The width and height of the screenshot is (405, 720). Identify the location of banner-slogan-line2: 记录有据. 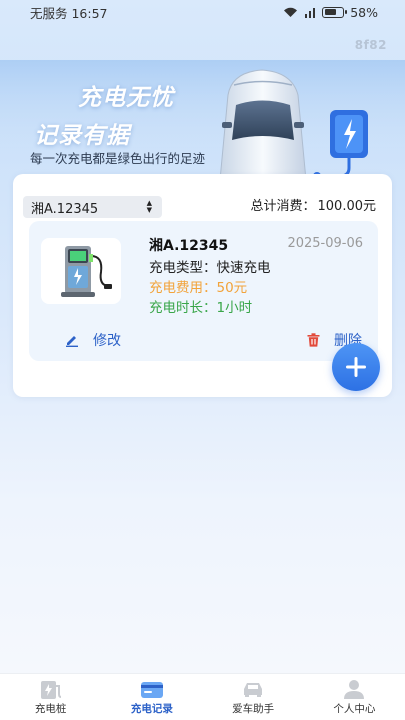
(82, 136).